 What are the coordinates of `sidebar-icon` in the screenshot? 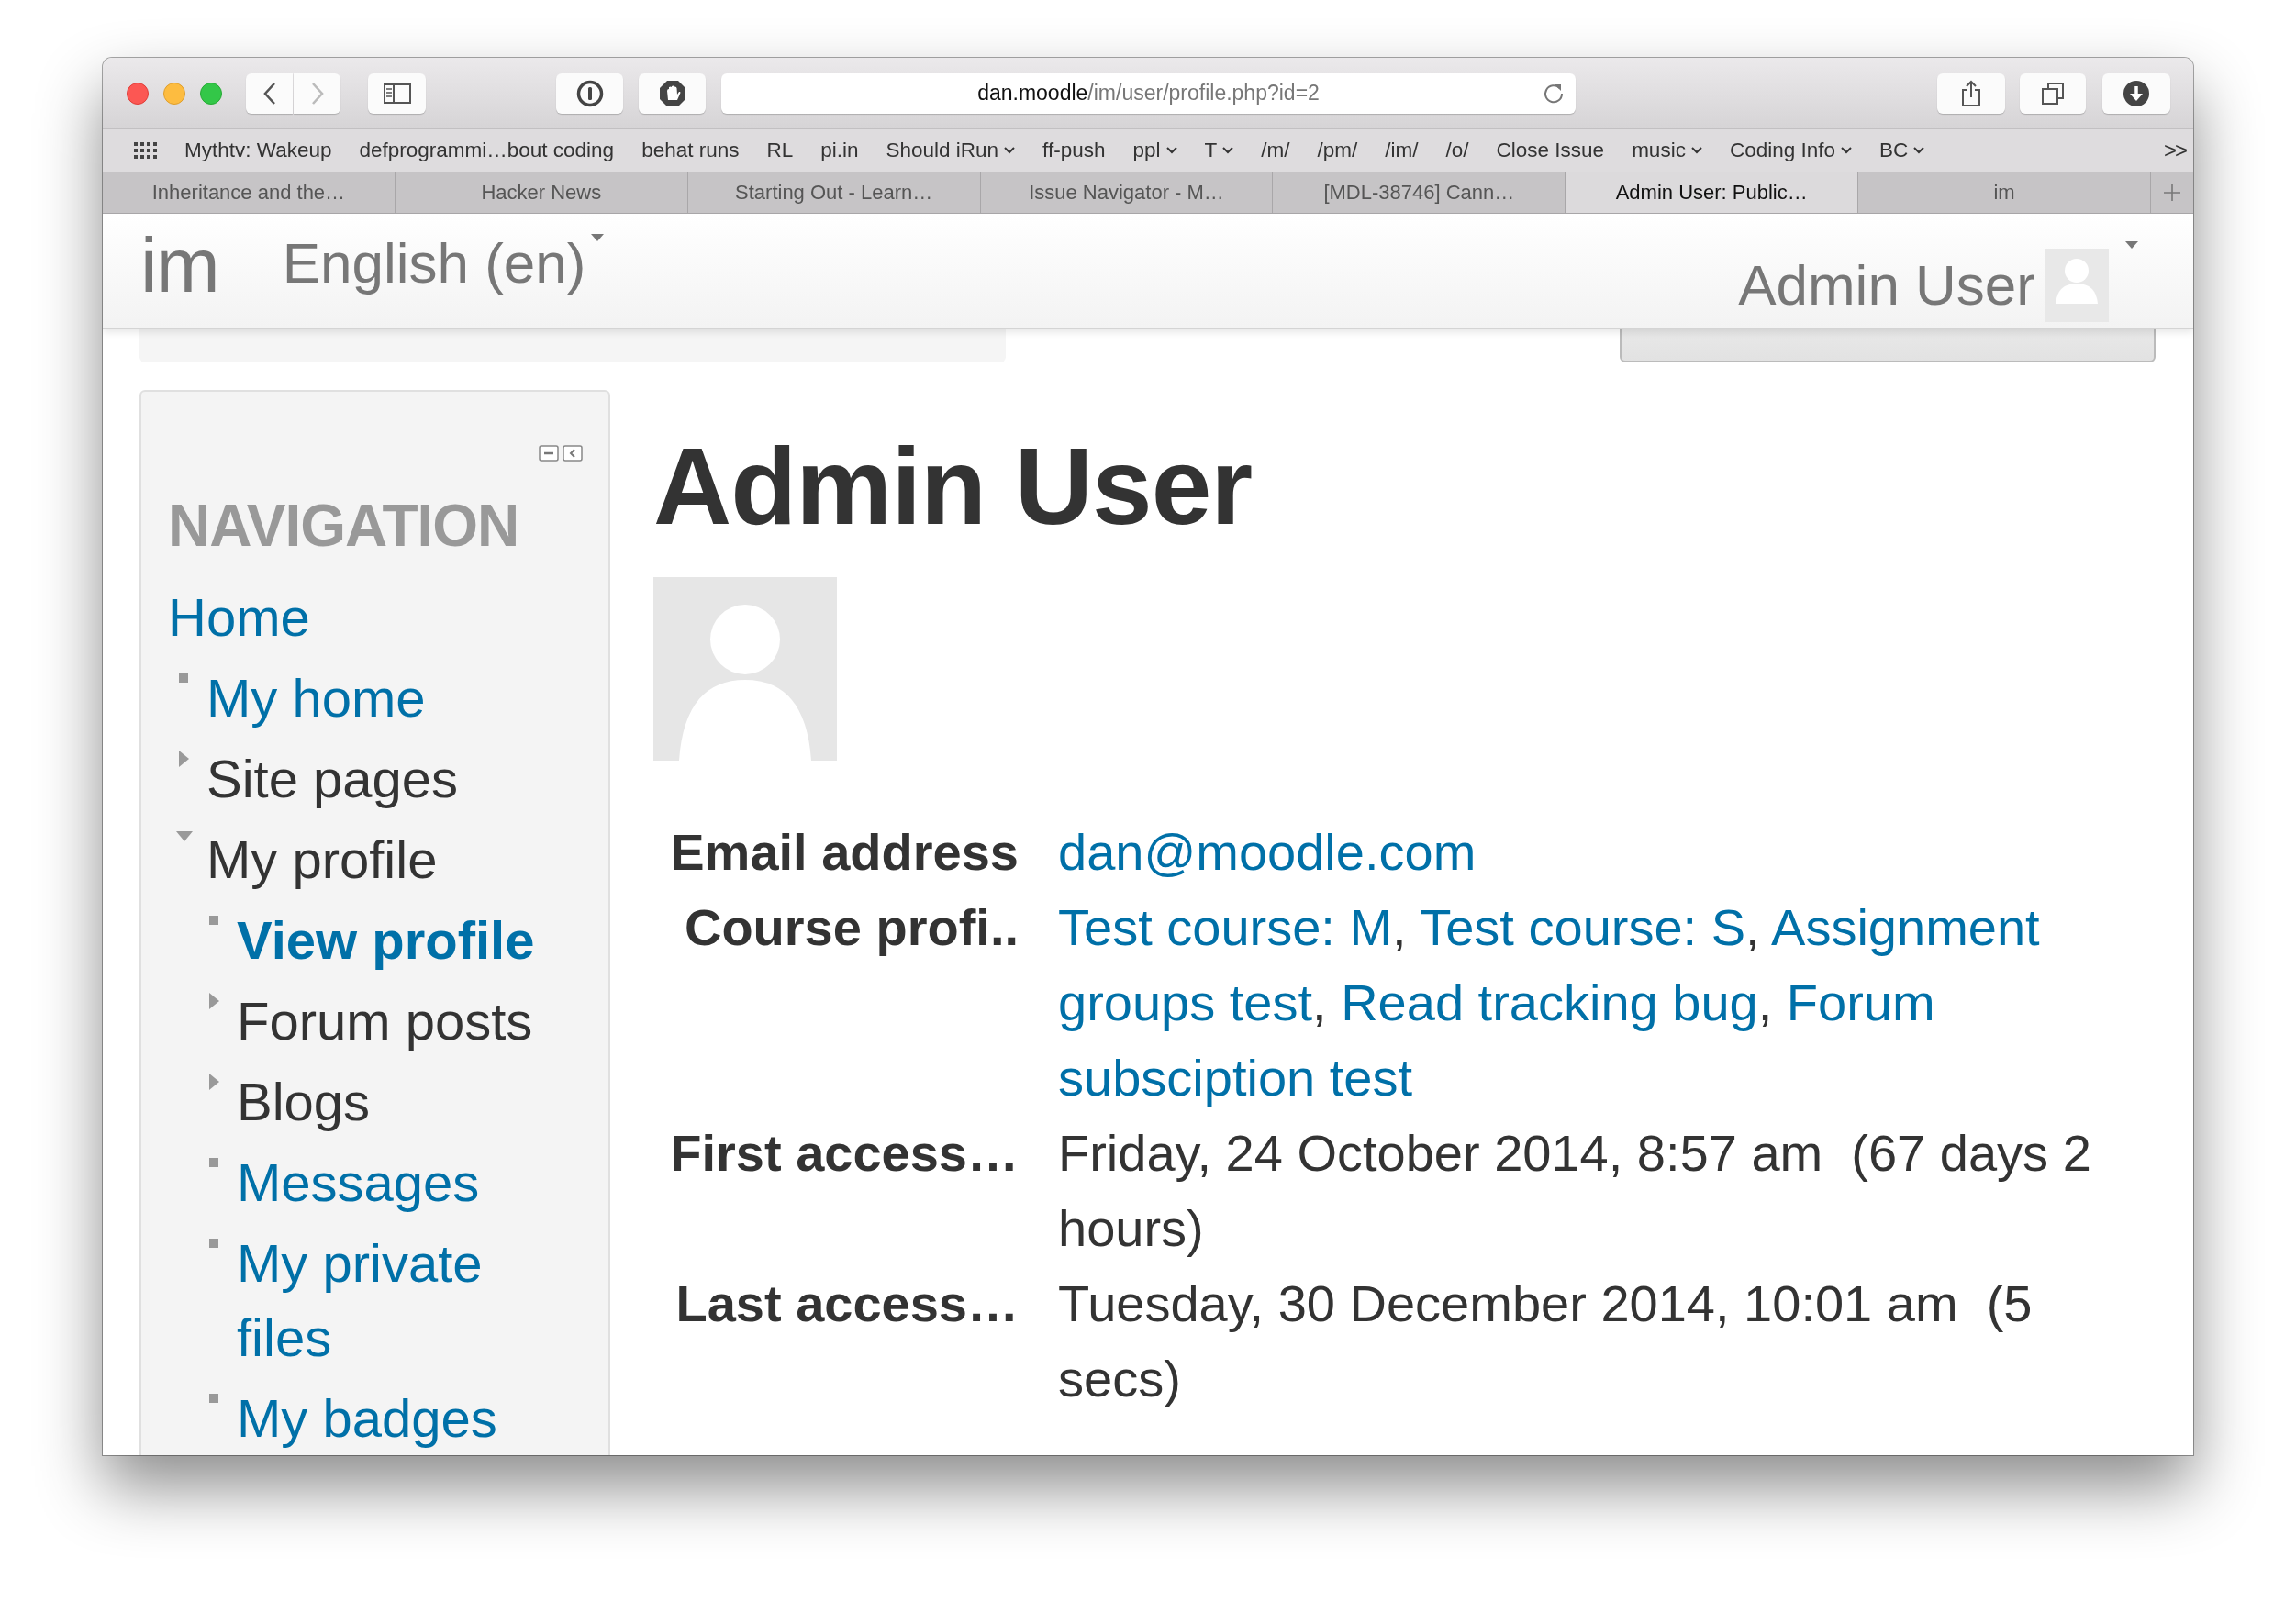 It's located at (397, 93).